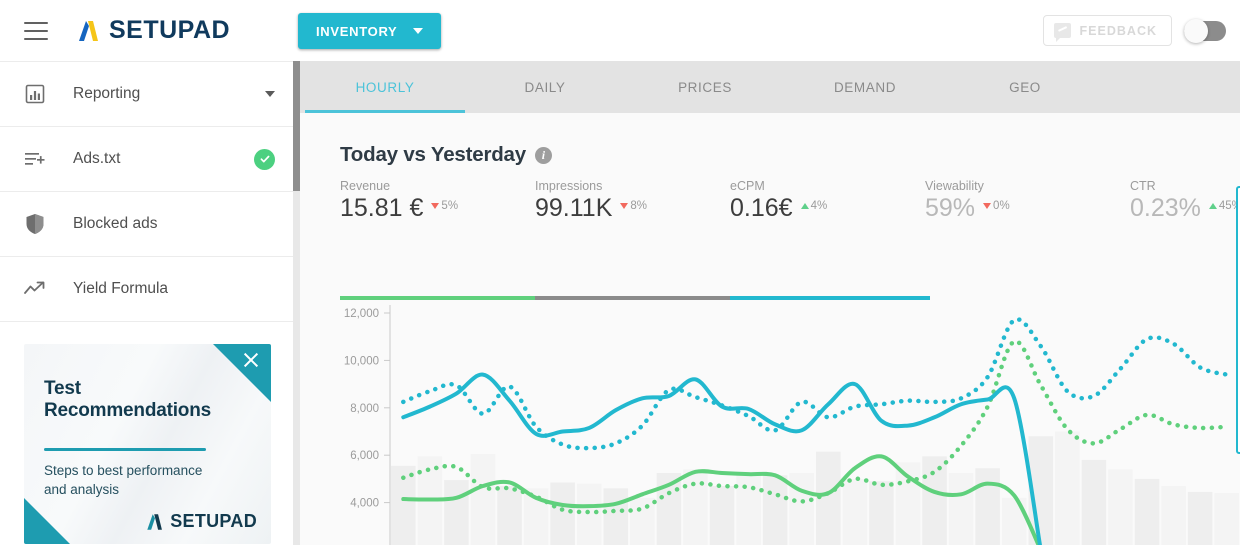  What do you see at coordinates (1238, 320) in the screenshot?
I see `chart-tooltip-panel` at bounding box center [1238, 320].